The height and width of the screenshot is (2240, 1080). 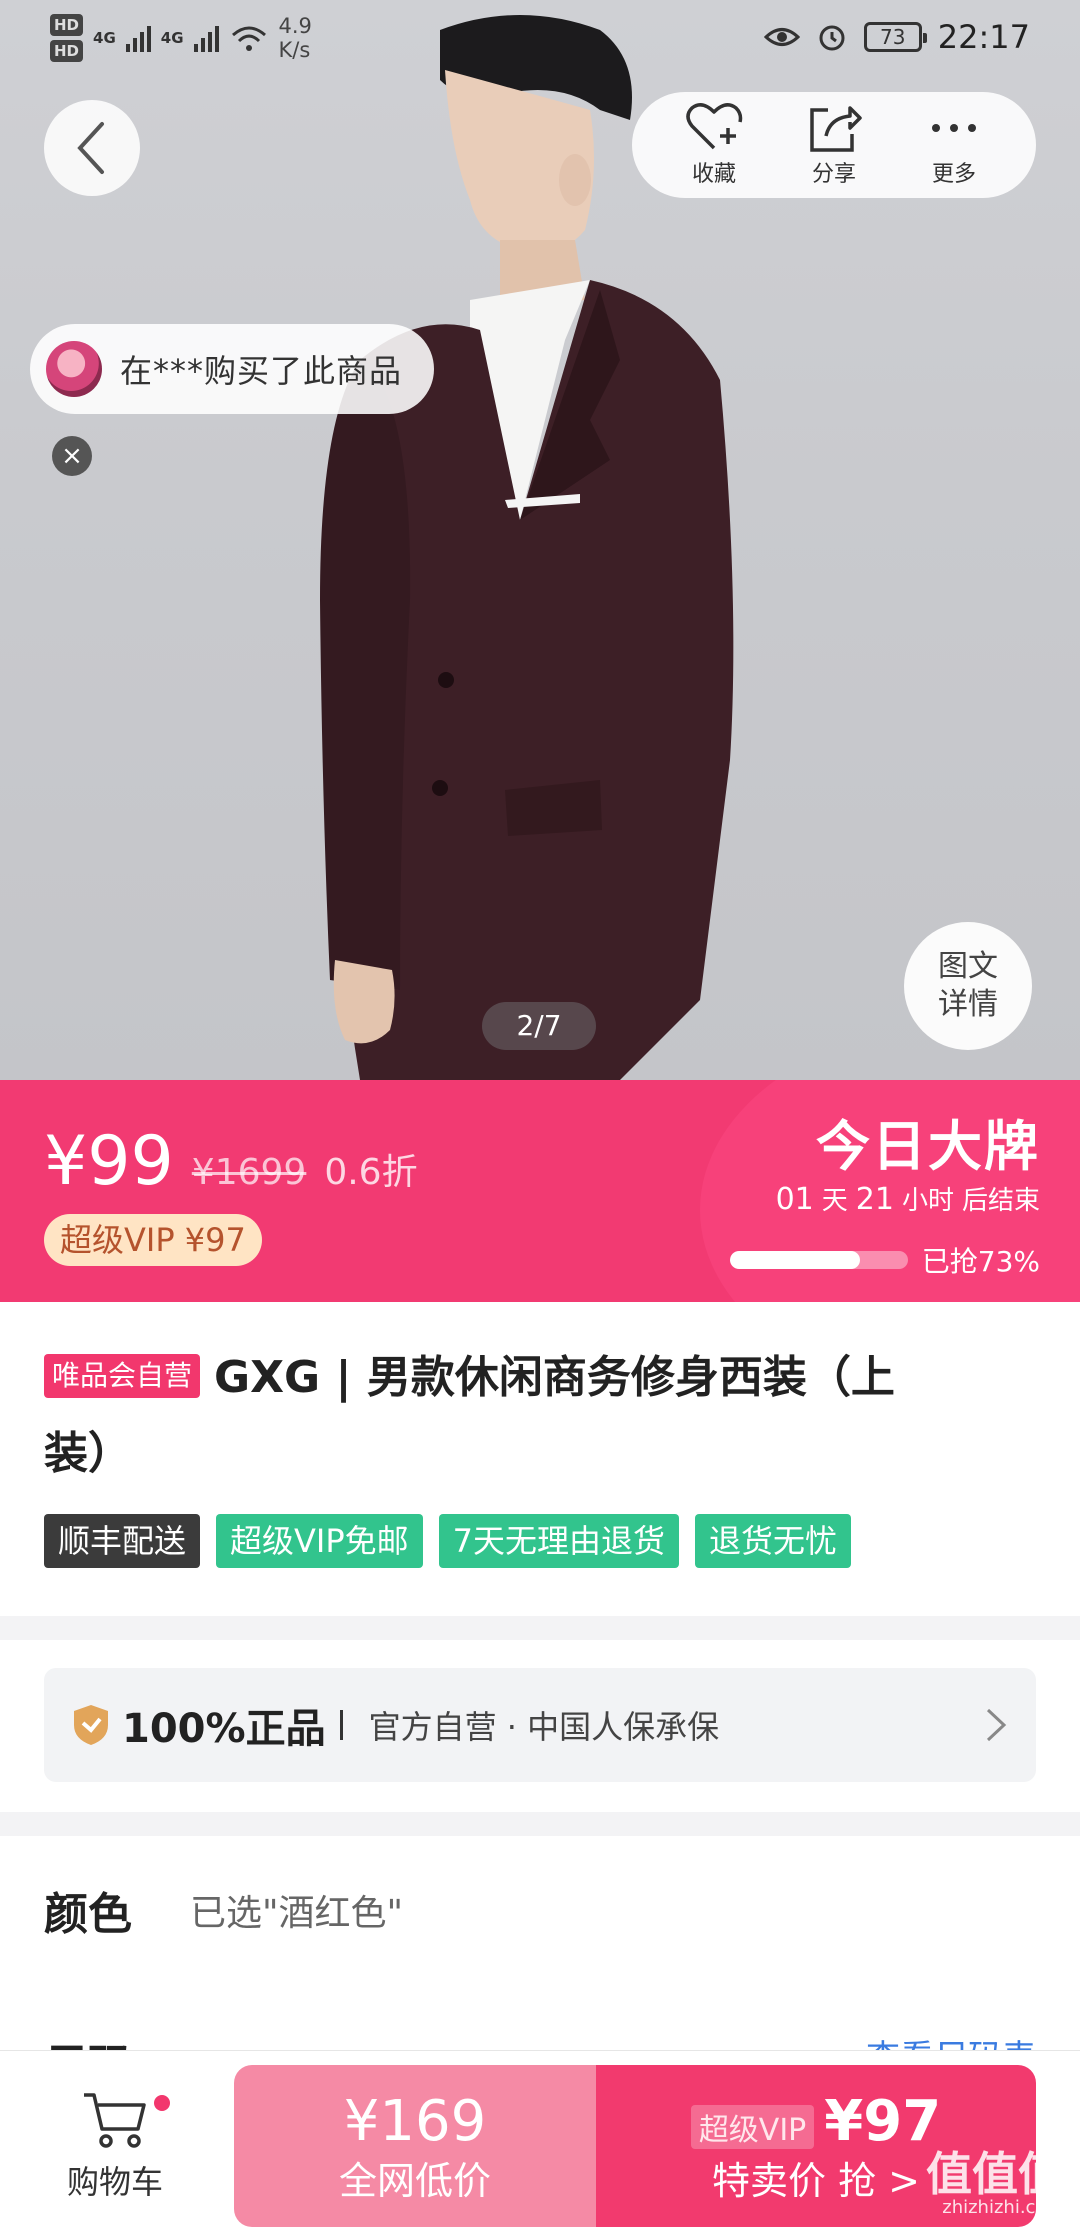 I want to click on site-watermark: 值值值 zhizhizhi.com, so click(x=995, y=2182).